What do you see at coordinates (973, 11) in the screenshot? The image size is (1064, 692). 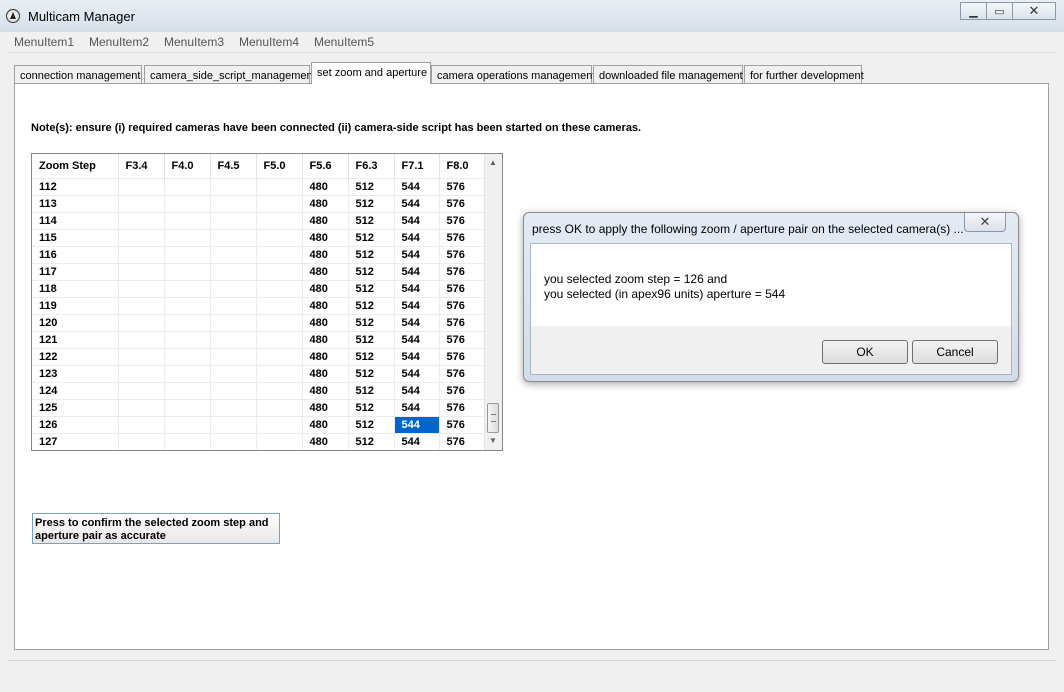 I see `minimize-button: ▁` at bounding box center [973, 11].